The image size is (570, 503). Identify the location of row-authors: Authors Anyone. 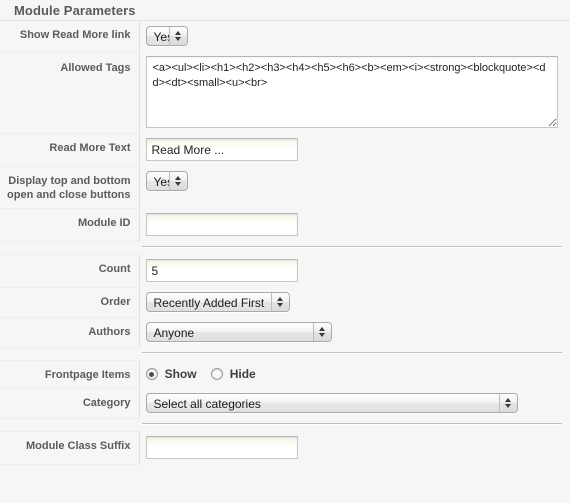
(285, 332).